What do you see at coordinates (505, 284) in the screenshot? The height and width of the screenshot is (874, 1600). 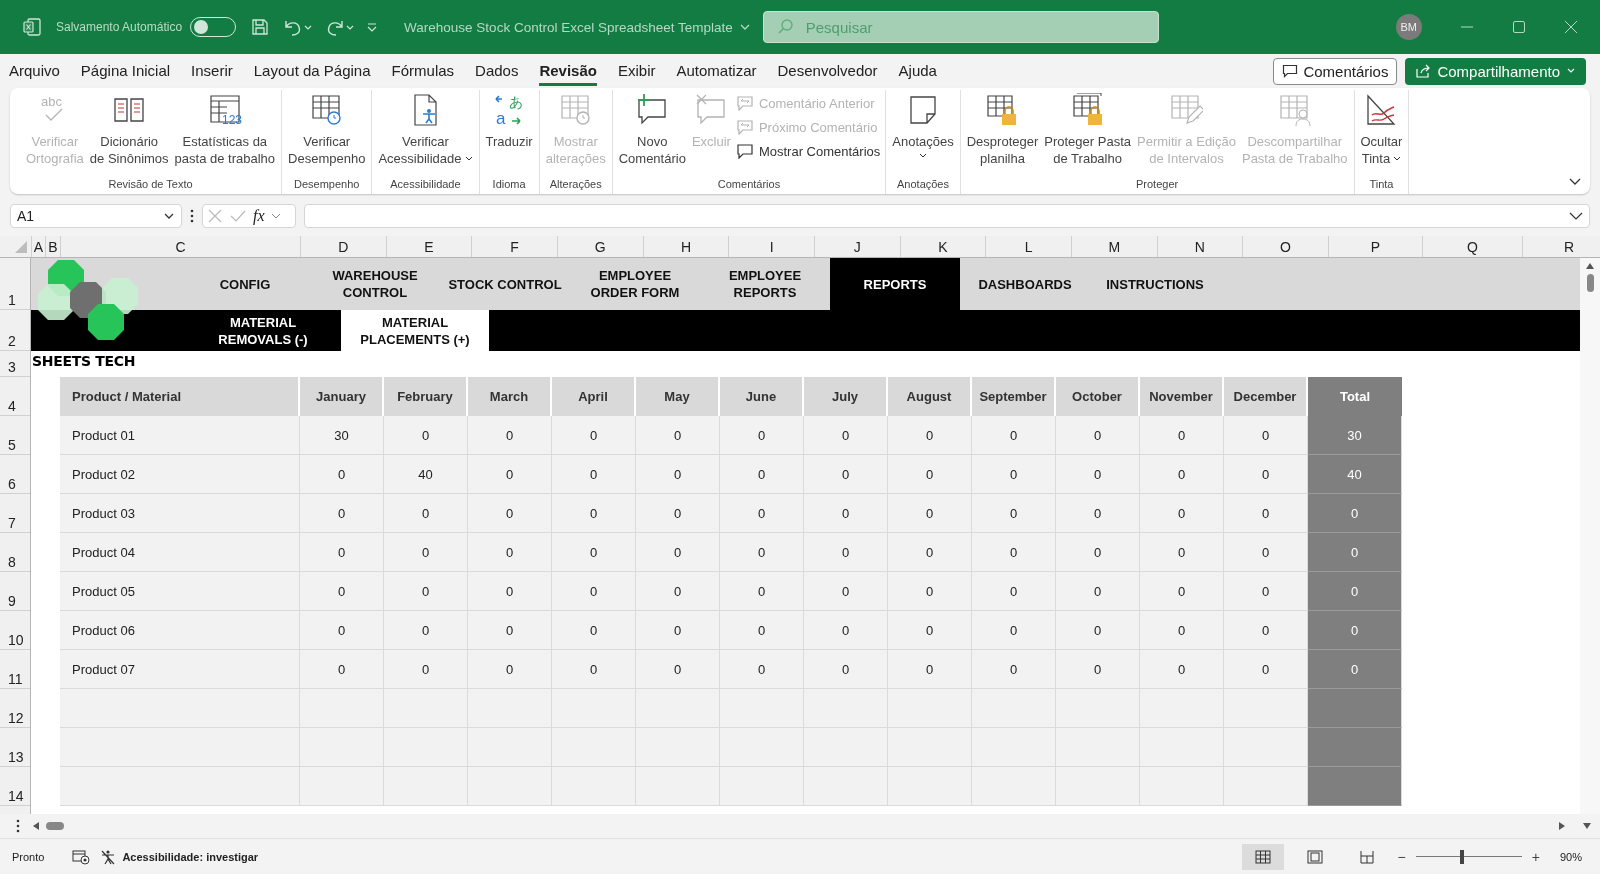 I see `nav-tab: STOCK CONTROL` at bounding box center [505, 284].